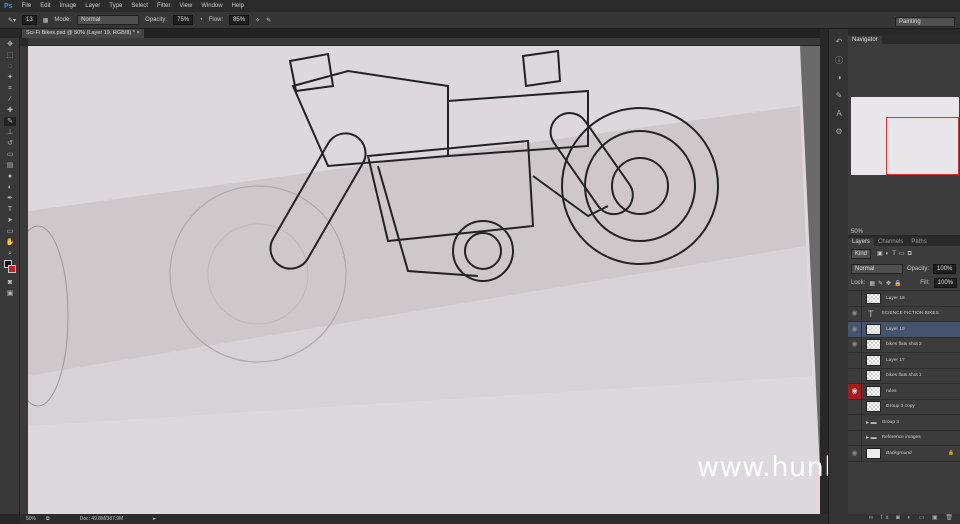 The image size is (960, 524). Describe the element at coordinates (839, 114) in the screenshot. I see `character-icon: A` at that location.